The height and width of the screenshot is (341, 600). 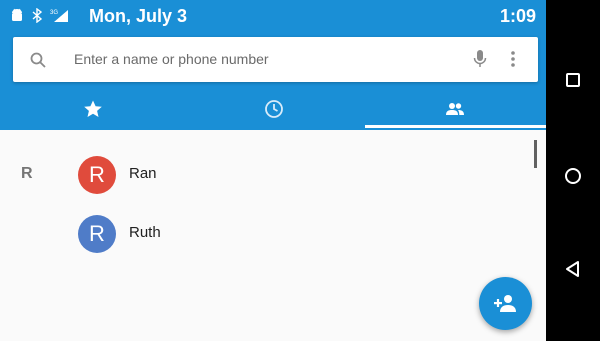 I want to click on more-options-icon, so click(x=513, y=59).